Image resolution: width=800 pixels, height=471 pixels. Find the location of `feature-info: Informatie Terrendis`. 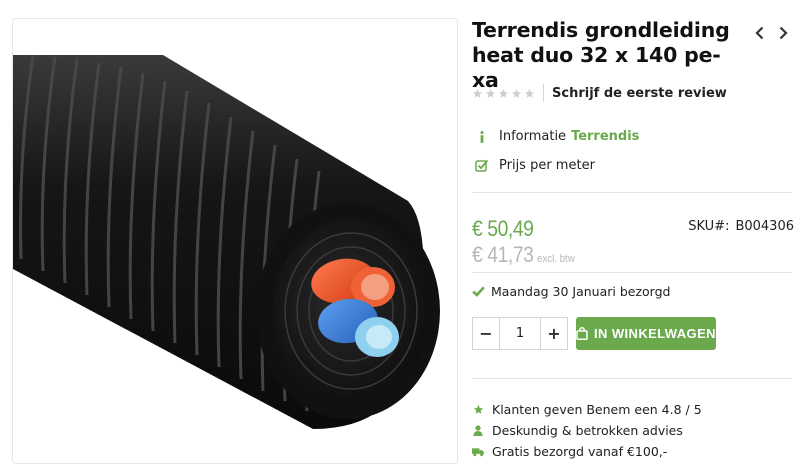

feature-info: Informatie Terrendis is located at coordinates (555, 136).